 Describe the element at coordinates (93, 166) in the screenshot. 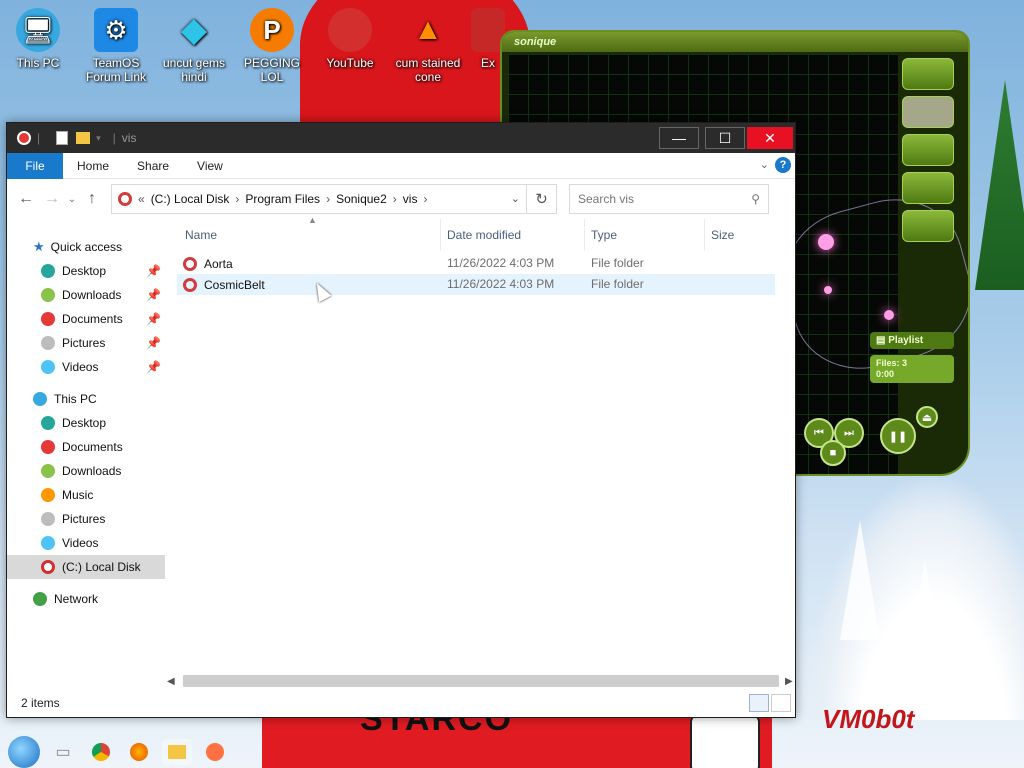

I see `tab-home: Home` at that location.